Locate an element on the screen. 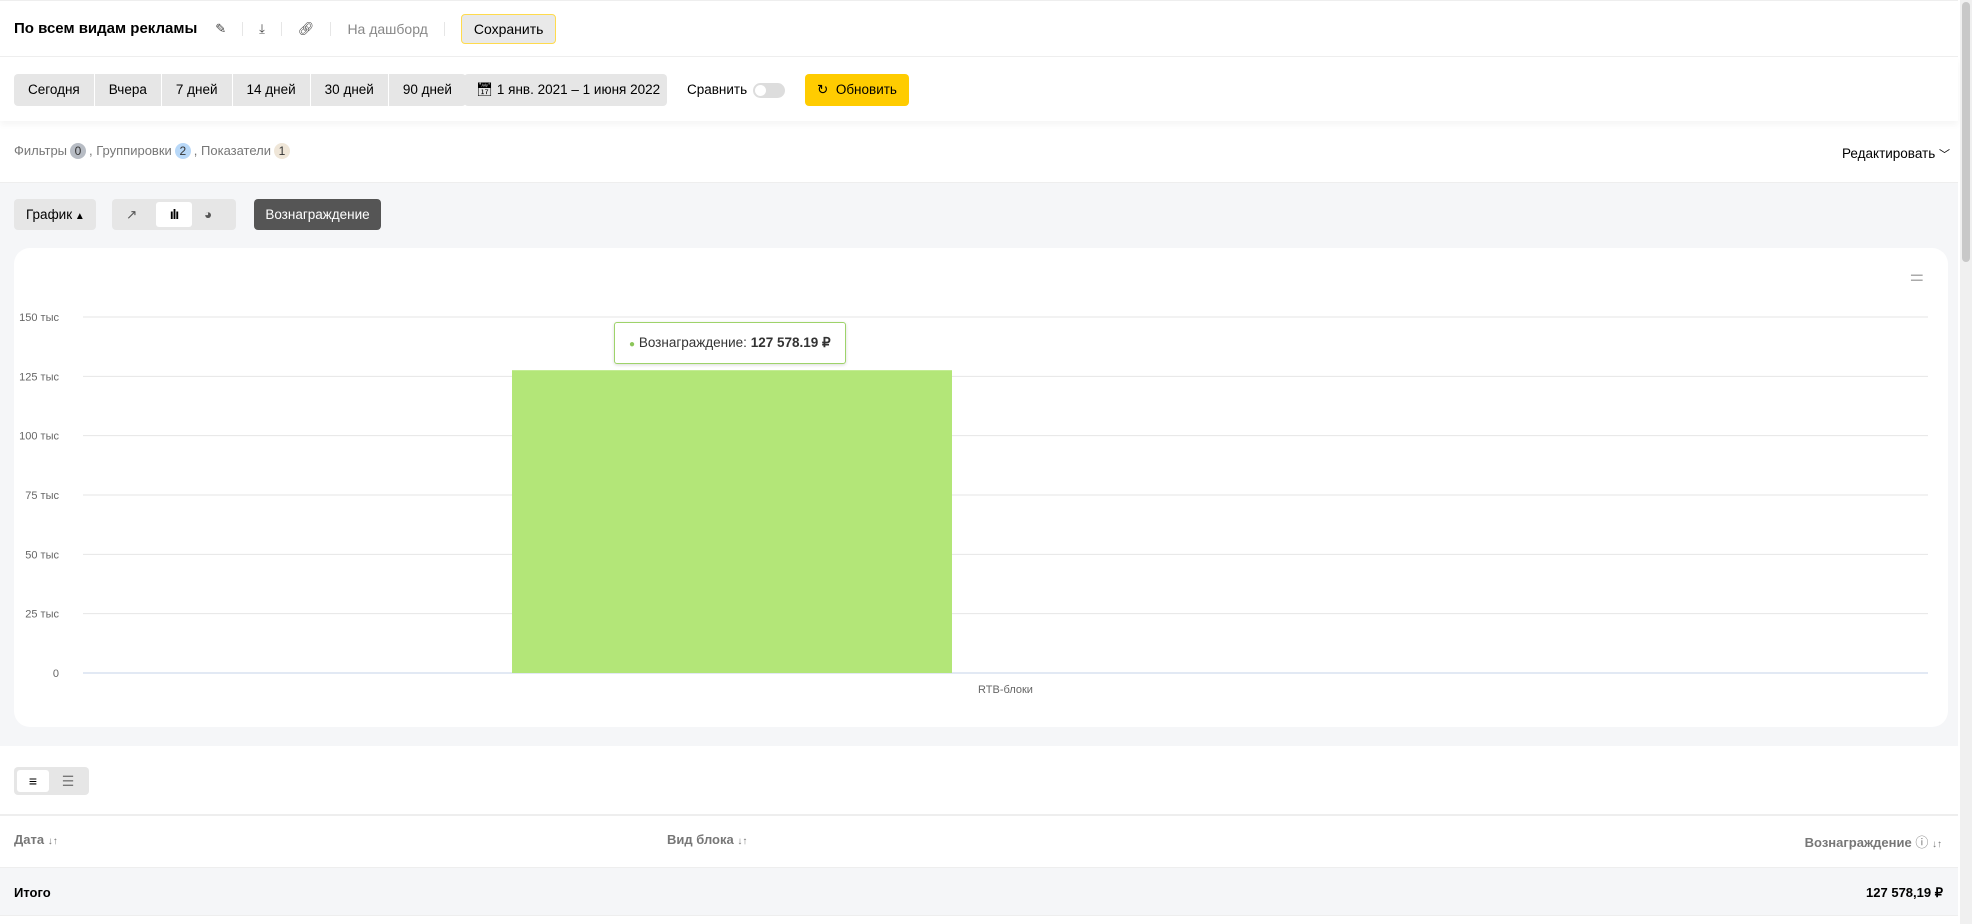  y-tick-label: 50 тыс is located at coordinates (42, 555).